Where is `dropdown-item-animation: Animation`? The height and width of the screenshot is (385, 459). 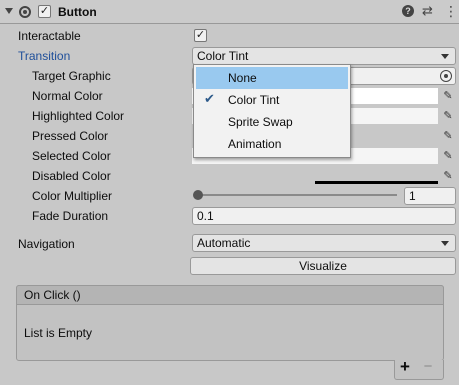 dropdown-item-animation: Animation is located at coordinates (272, 144).